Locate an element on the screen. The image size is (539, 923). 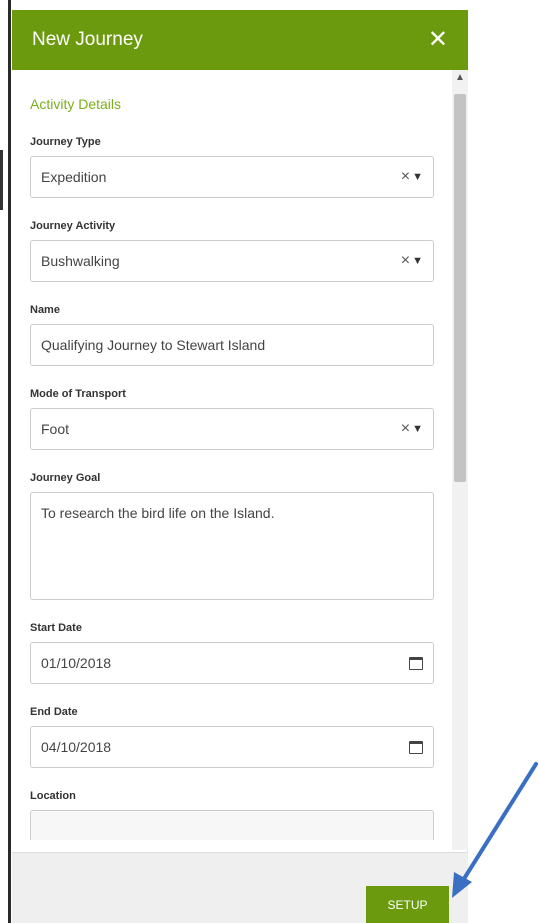
scroll-thumb is located at coordinates (460, 288).